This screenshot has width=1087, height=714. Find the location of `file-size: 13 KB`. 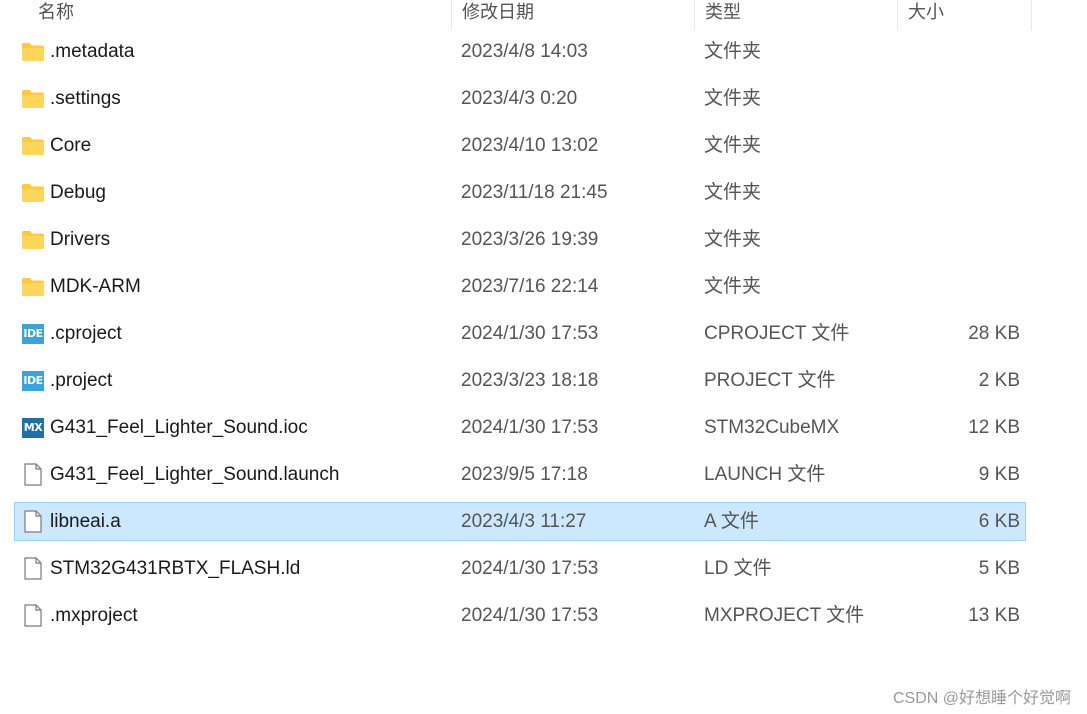

file-size: 13 KB is located at coordinates (994, 615).